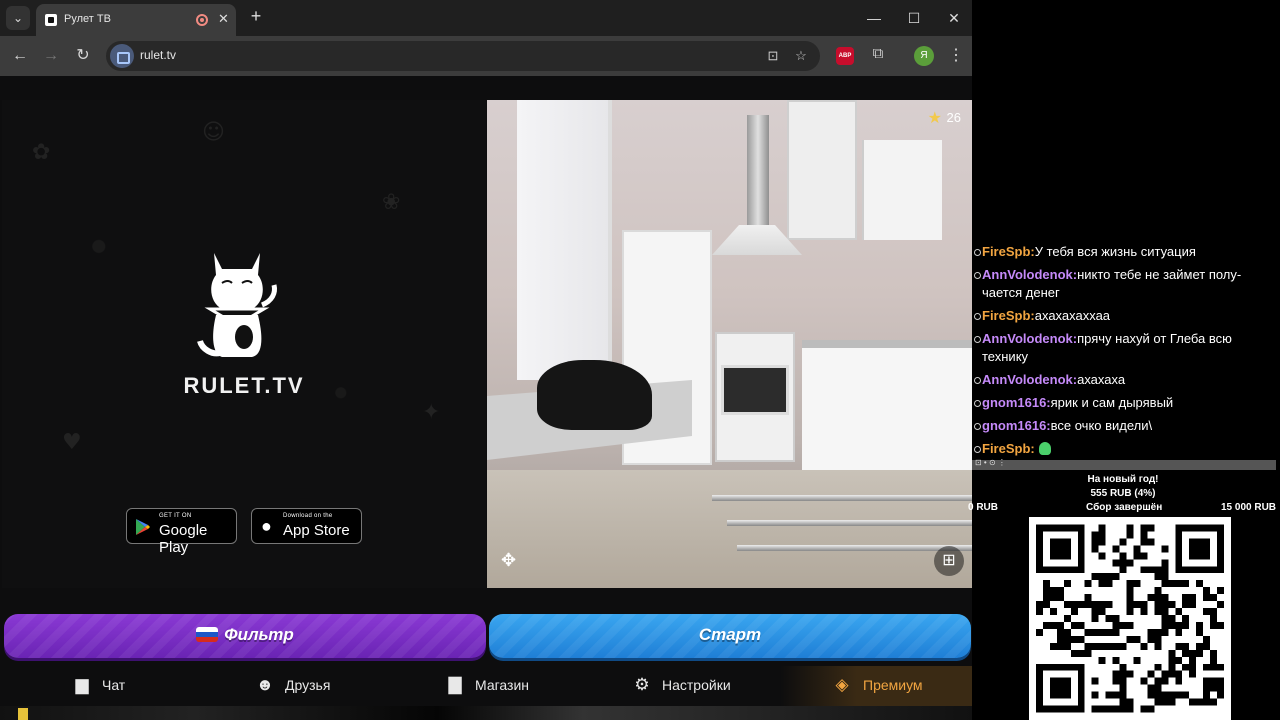 Image resolution: width=1280 pixels, height=720 pixels. I want to click on goal-max: 15 000 RUB, so click(1249, 507).